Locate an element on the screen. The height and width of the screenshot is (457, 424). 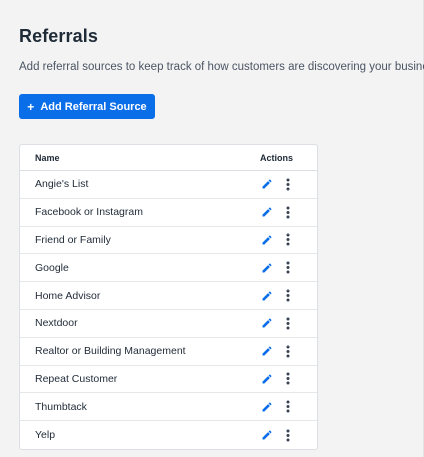
referral-source-name: Angie's List is located at coordinates (62, 184).